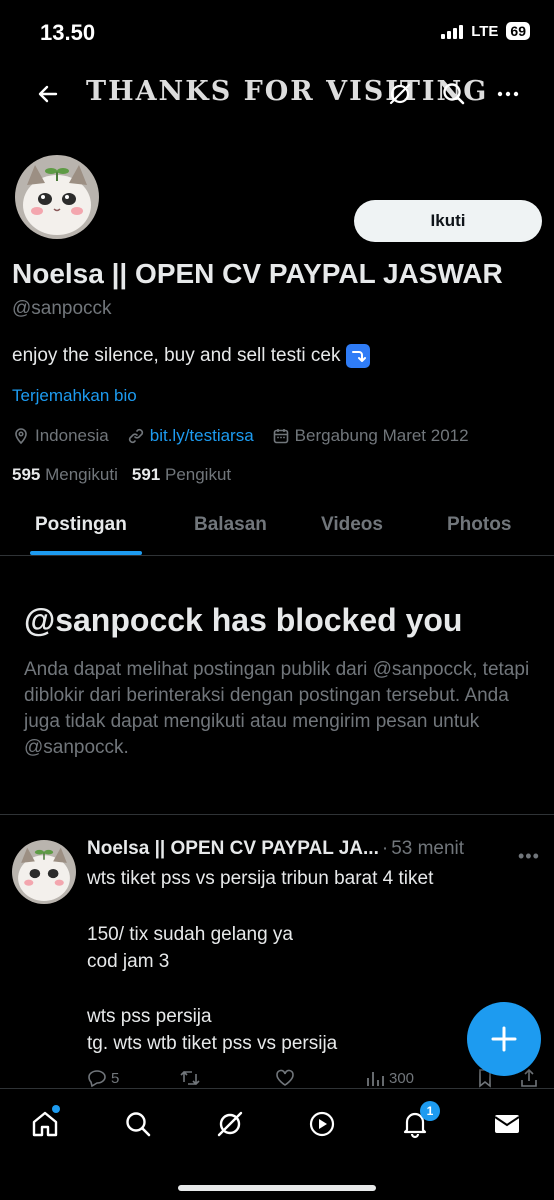  What do you see at coordinates (133, 1078) in the screenshot?
I see `reply-action: 5` at bounding box center [133, 1078].